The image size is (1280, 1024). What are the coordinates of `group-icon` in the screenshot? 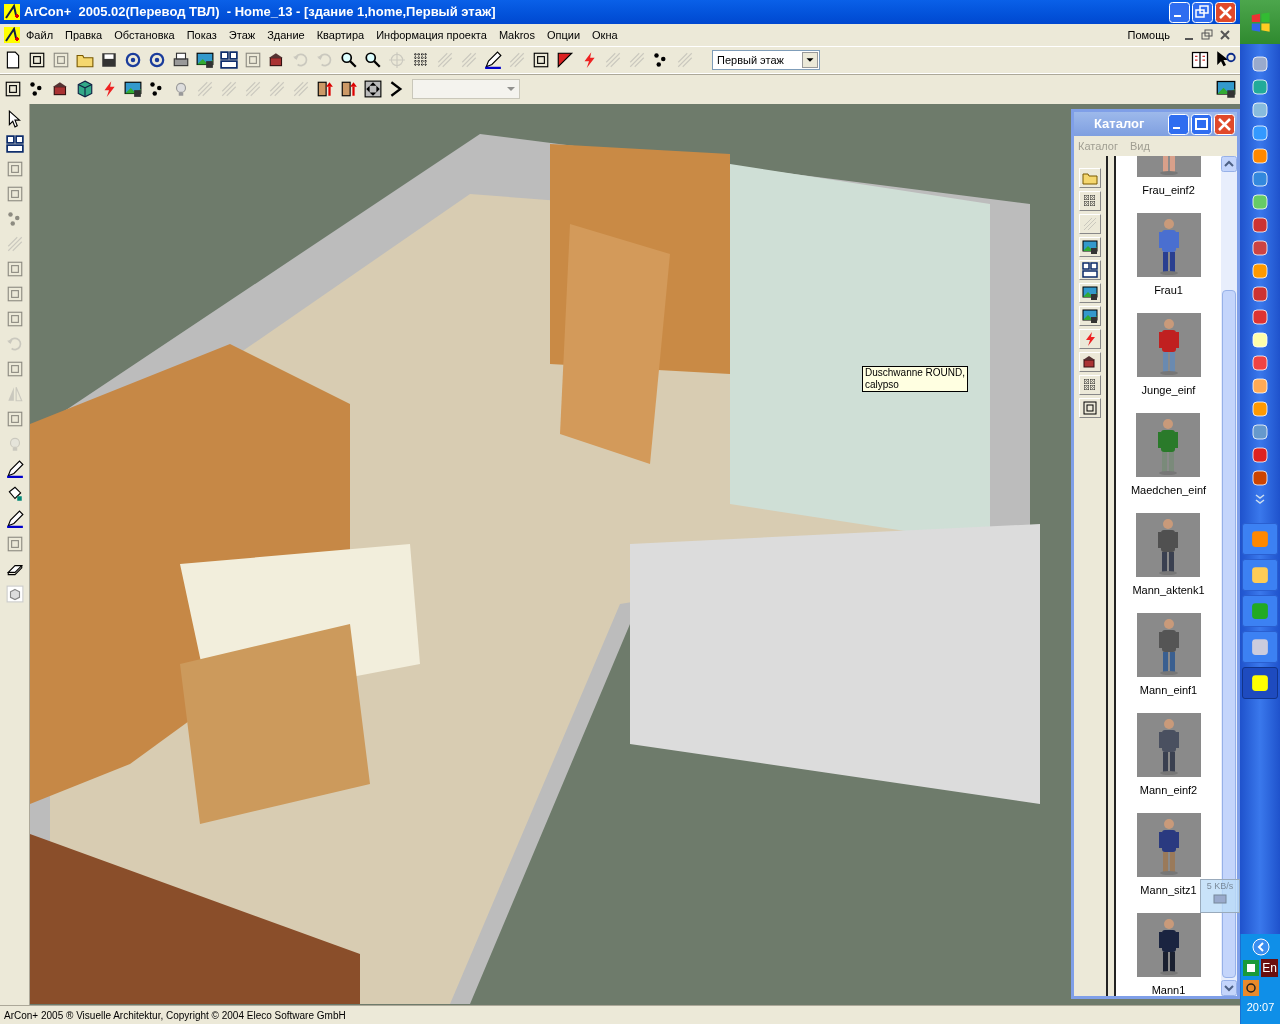 It's located at (14, 144).